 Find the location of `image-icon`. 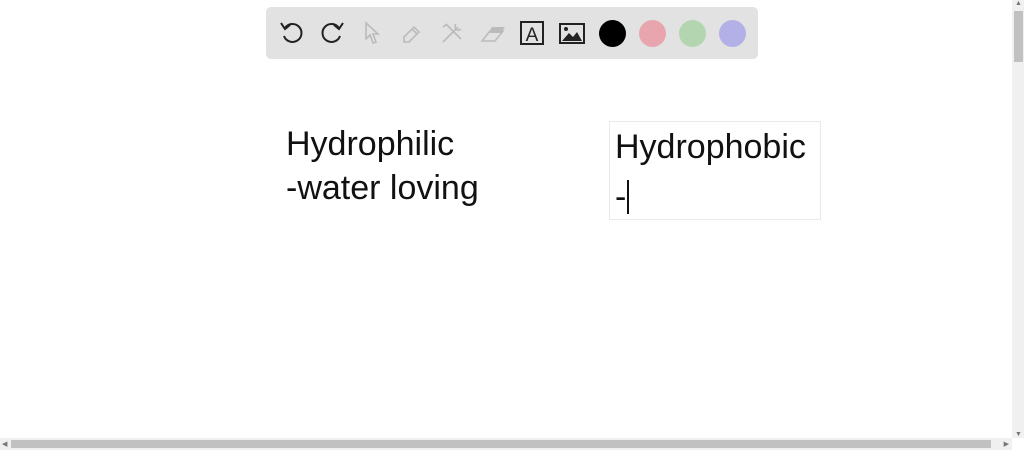

image-icon is located at coordinates (572, 33).